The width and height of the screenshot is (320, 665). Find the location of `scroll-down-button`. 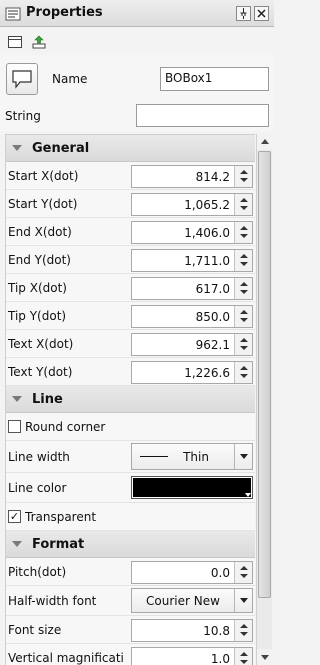

scroll-down-button is located at coordinates (264, 657).